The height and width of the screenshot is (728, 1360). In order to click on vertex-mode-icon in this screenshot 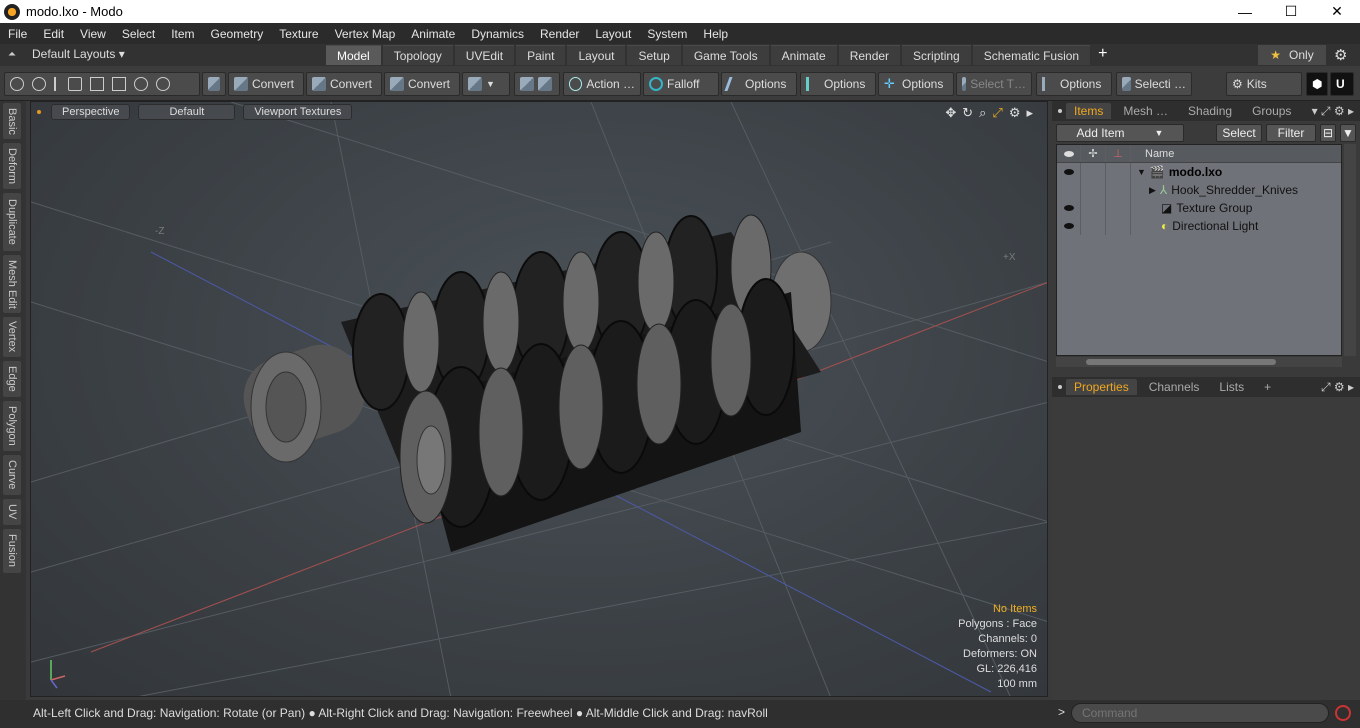, I will do `click(17, 84)`.